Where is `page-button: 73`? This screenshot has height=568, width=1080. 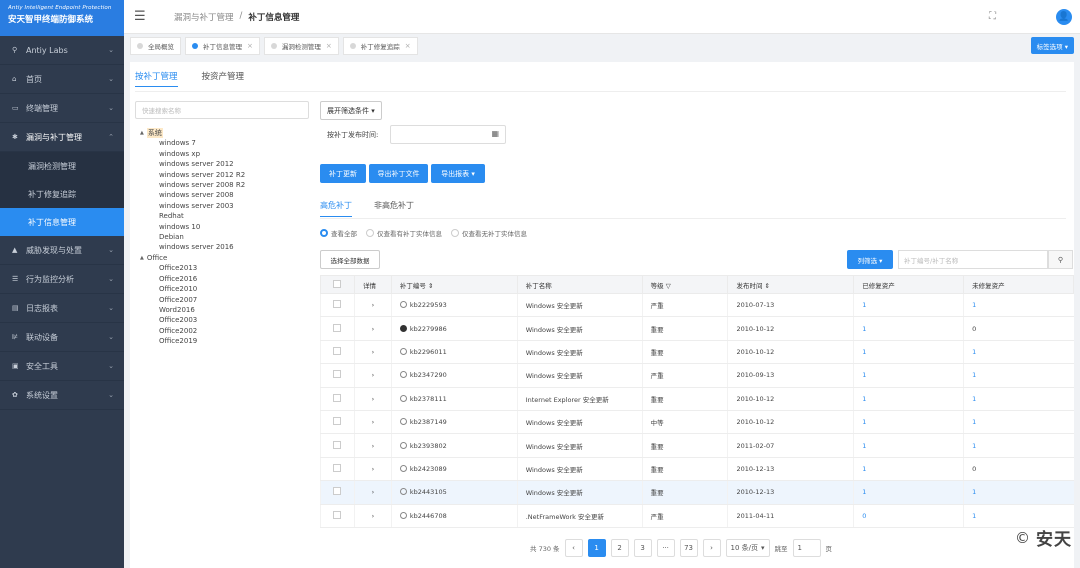
page-button: 73 is located at coordinates (688, 548).